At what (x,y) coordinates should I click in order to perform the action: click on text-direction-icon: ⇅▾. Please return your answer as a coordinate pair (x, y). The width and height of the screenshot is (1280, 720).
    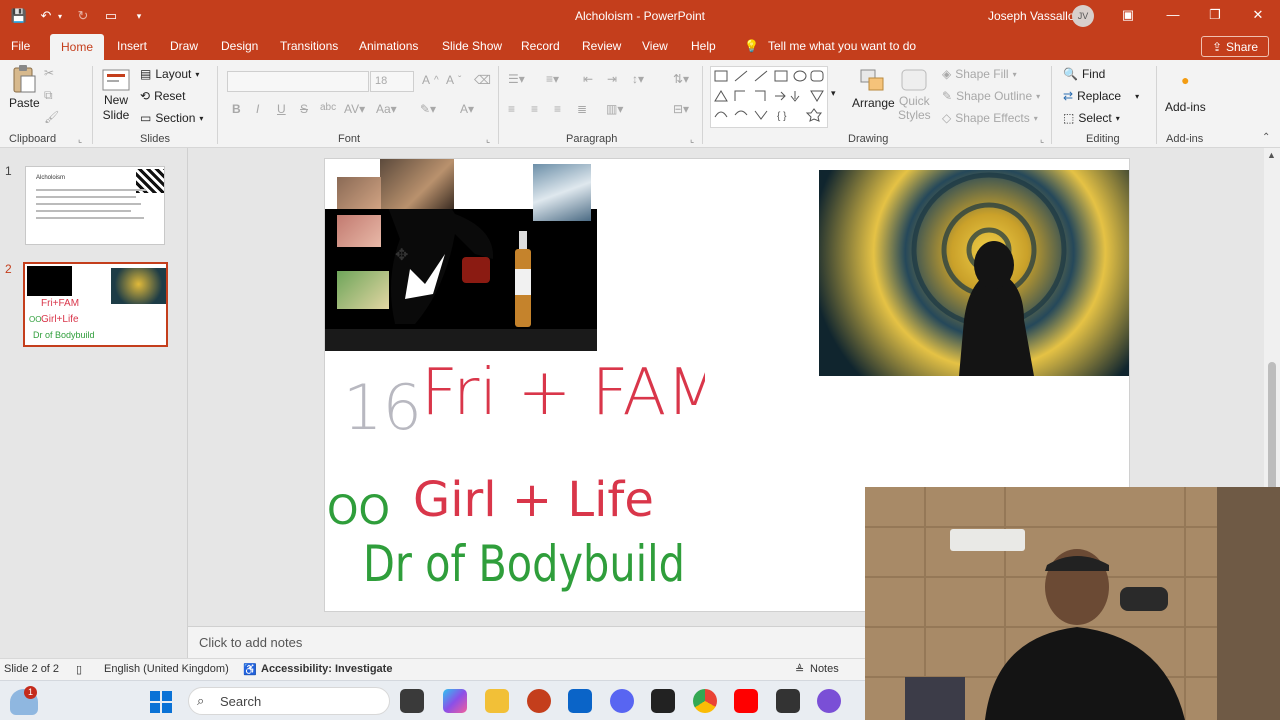
    Looking at the image, I should click on (681, 79).